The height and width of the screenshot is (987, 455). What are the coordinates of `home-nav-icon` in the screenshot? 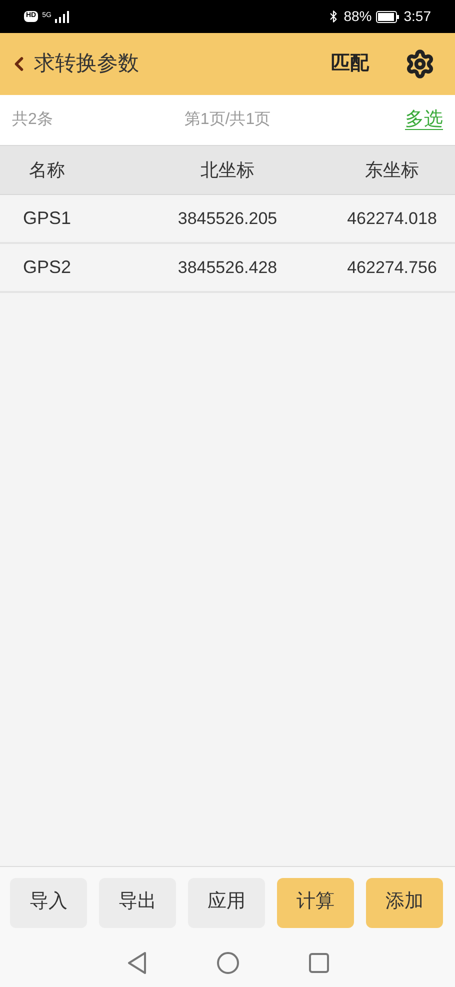 It's located at (227, 963).